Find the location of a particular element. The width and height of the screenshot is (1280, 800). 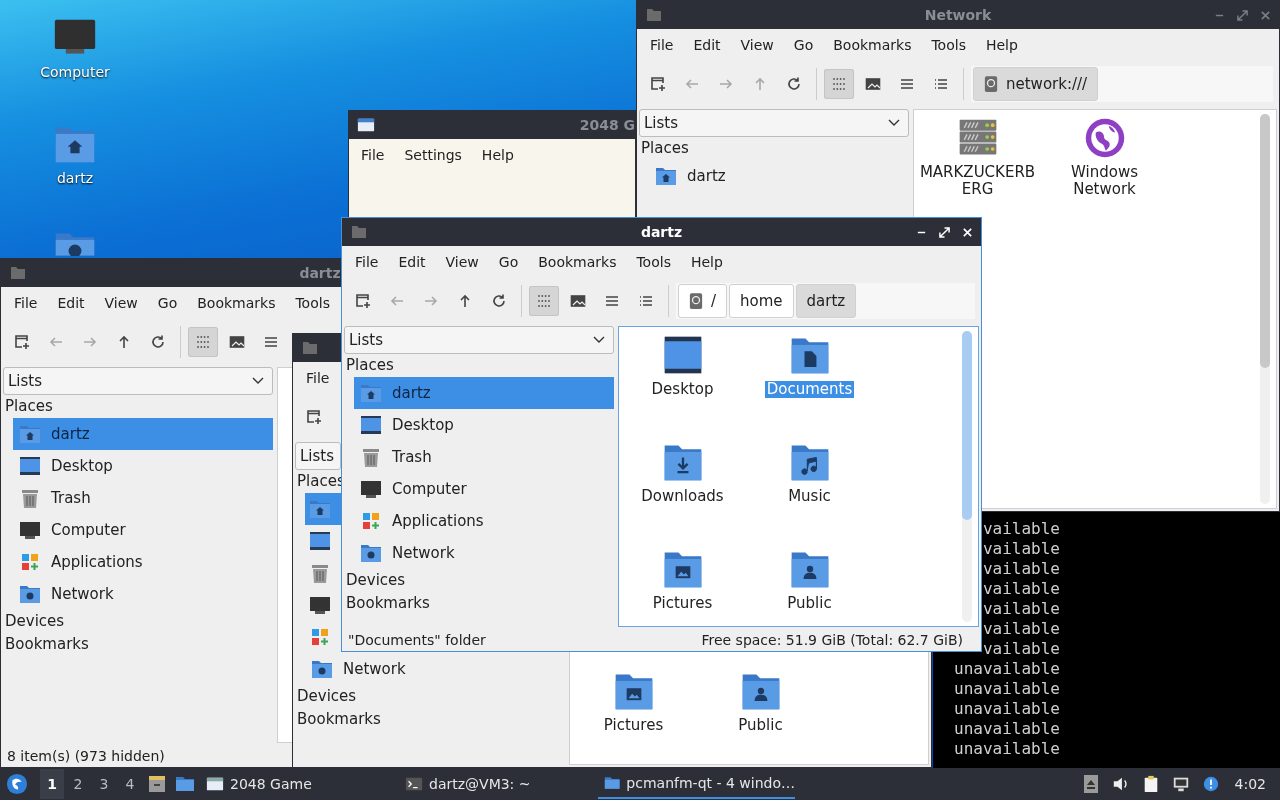

monitor-icon is located at coordinates (371, 489).